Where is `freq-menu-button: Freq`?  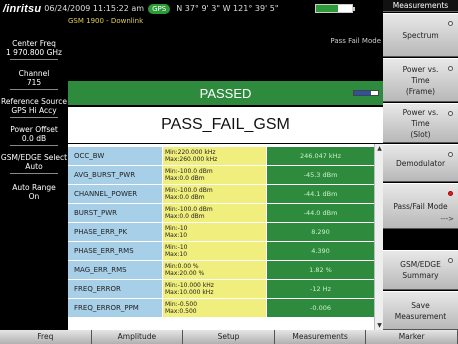
freq-menu-button: Freq is located at coordinates (46, 337).